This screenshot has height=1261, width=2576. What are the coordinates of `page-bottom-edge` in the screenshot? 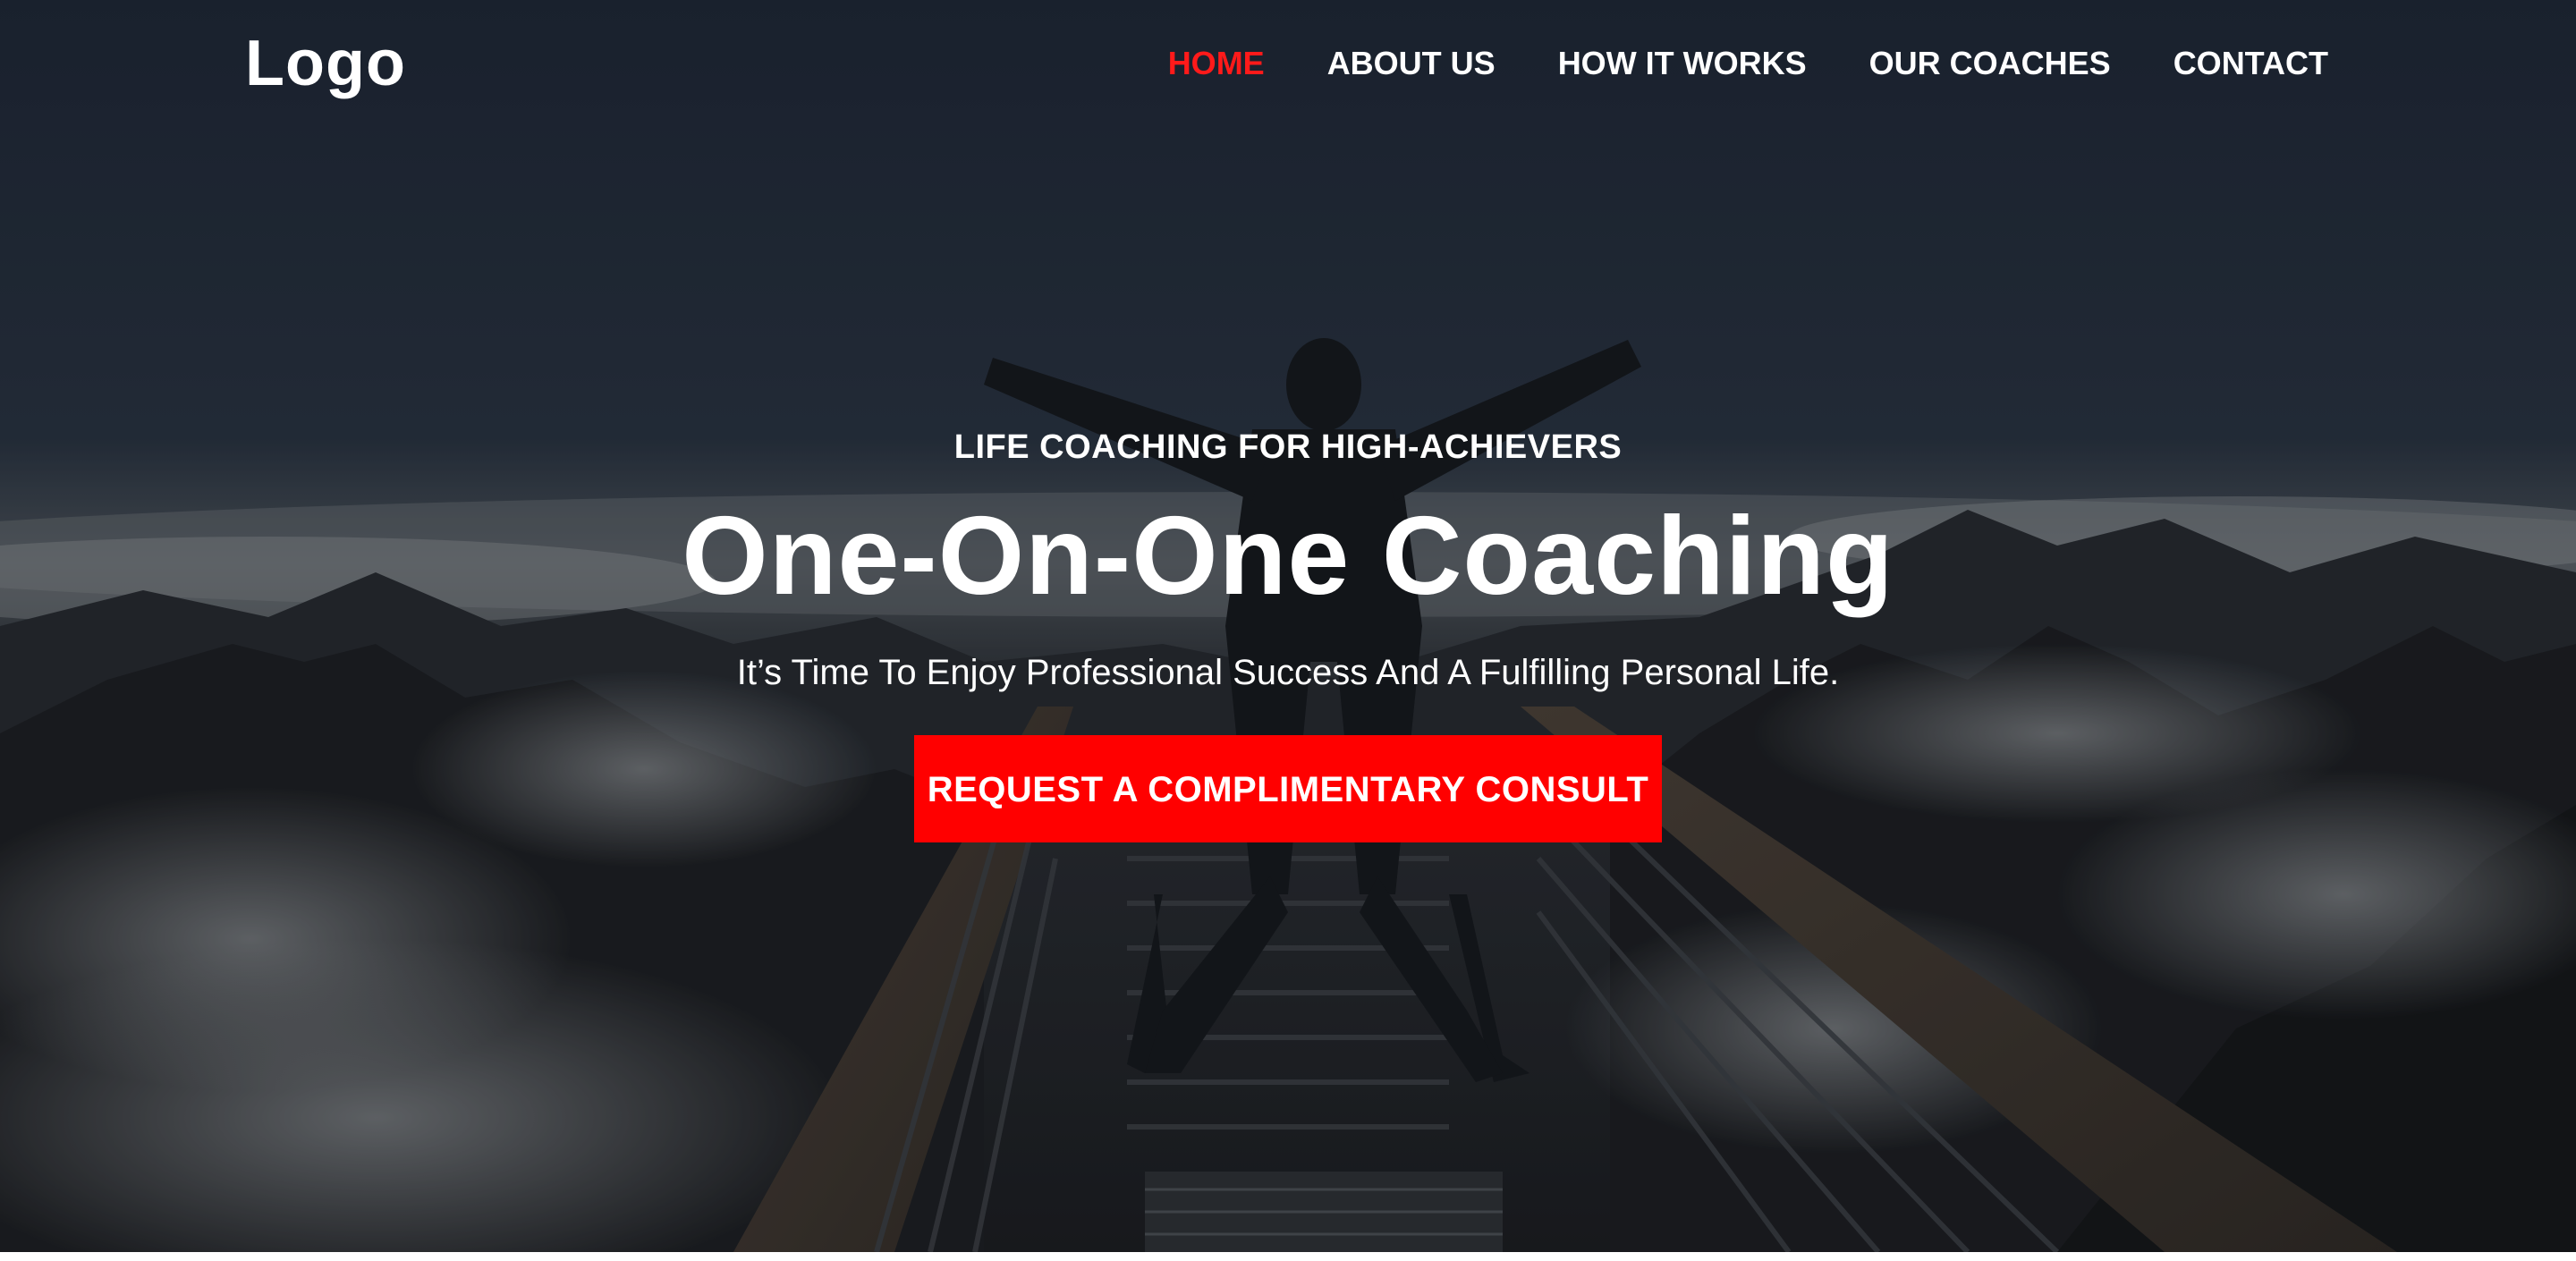 It's located at (1288, 1256).